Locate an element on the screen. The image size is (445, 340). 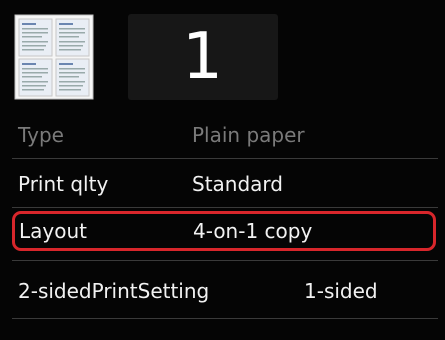
copies-count-button: 1 is located at coordinates (203, 57).